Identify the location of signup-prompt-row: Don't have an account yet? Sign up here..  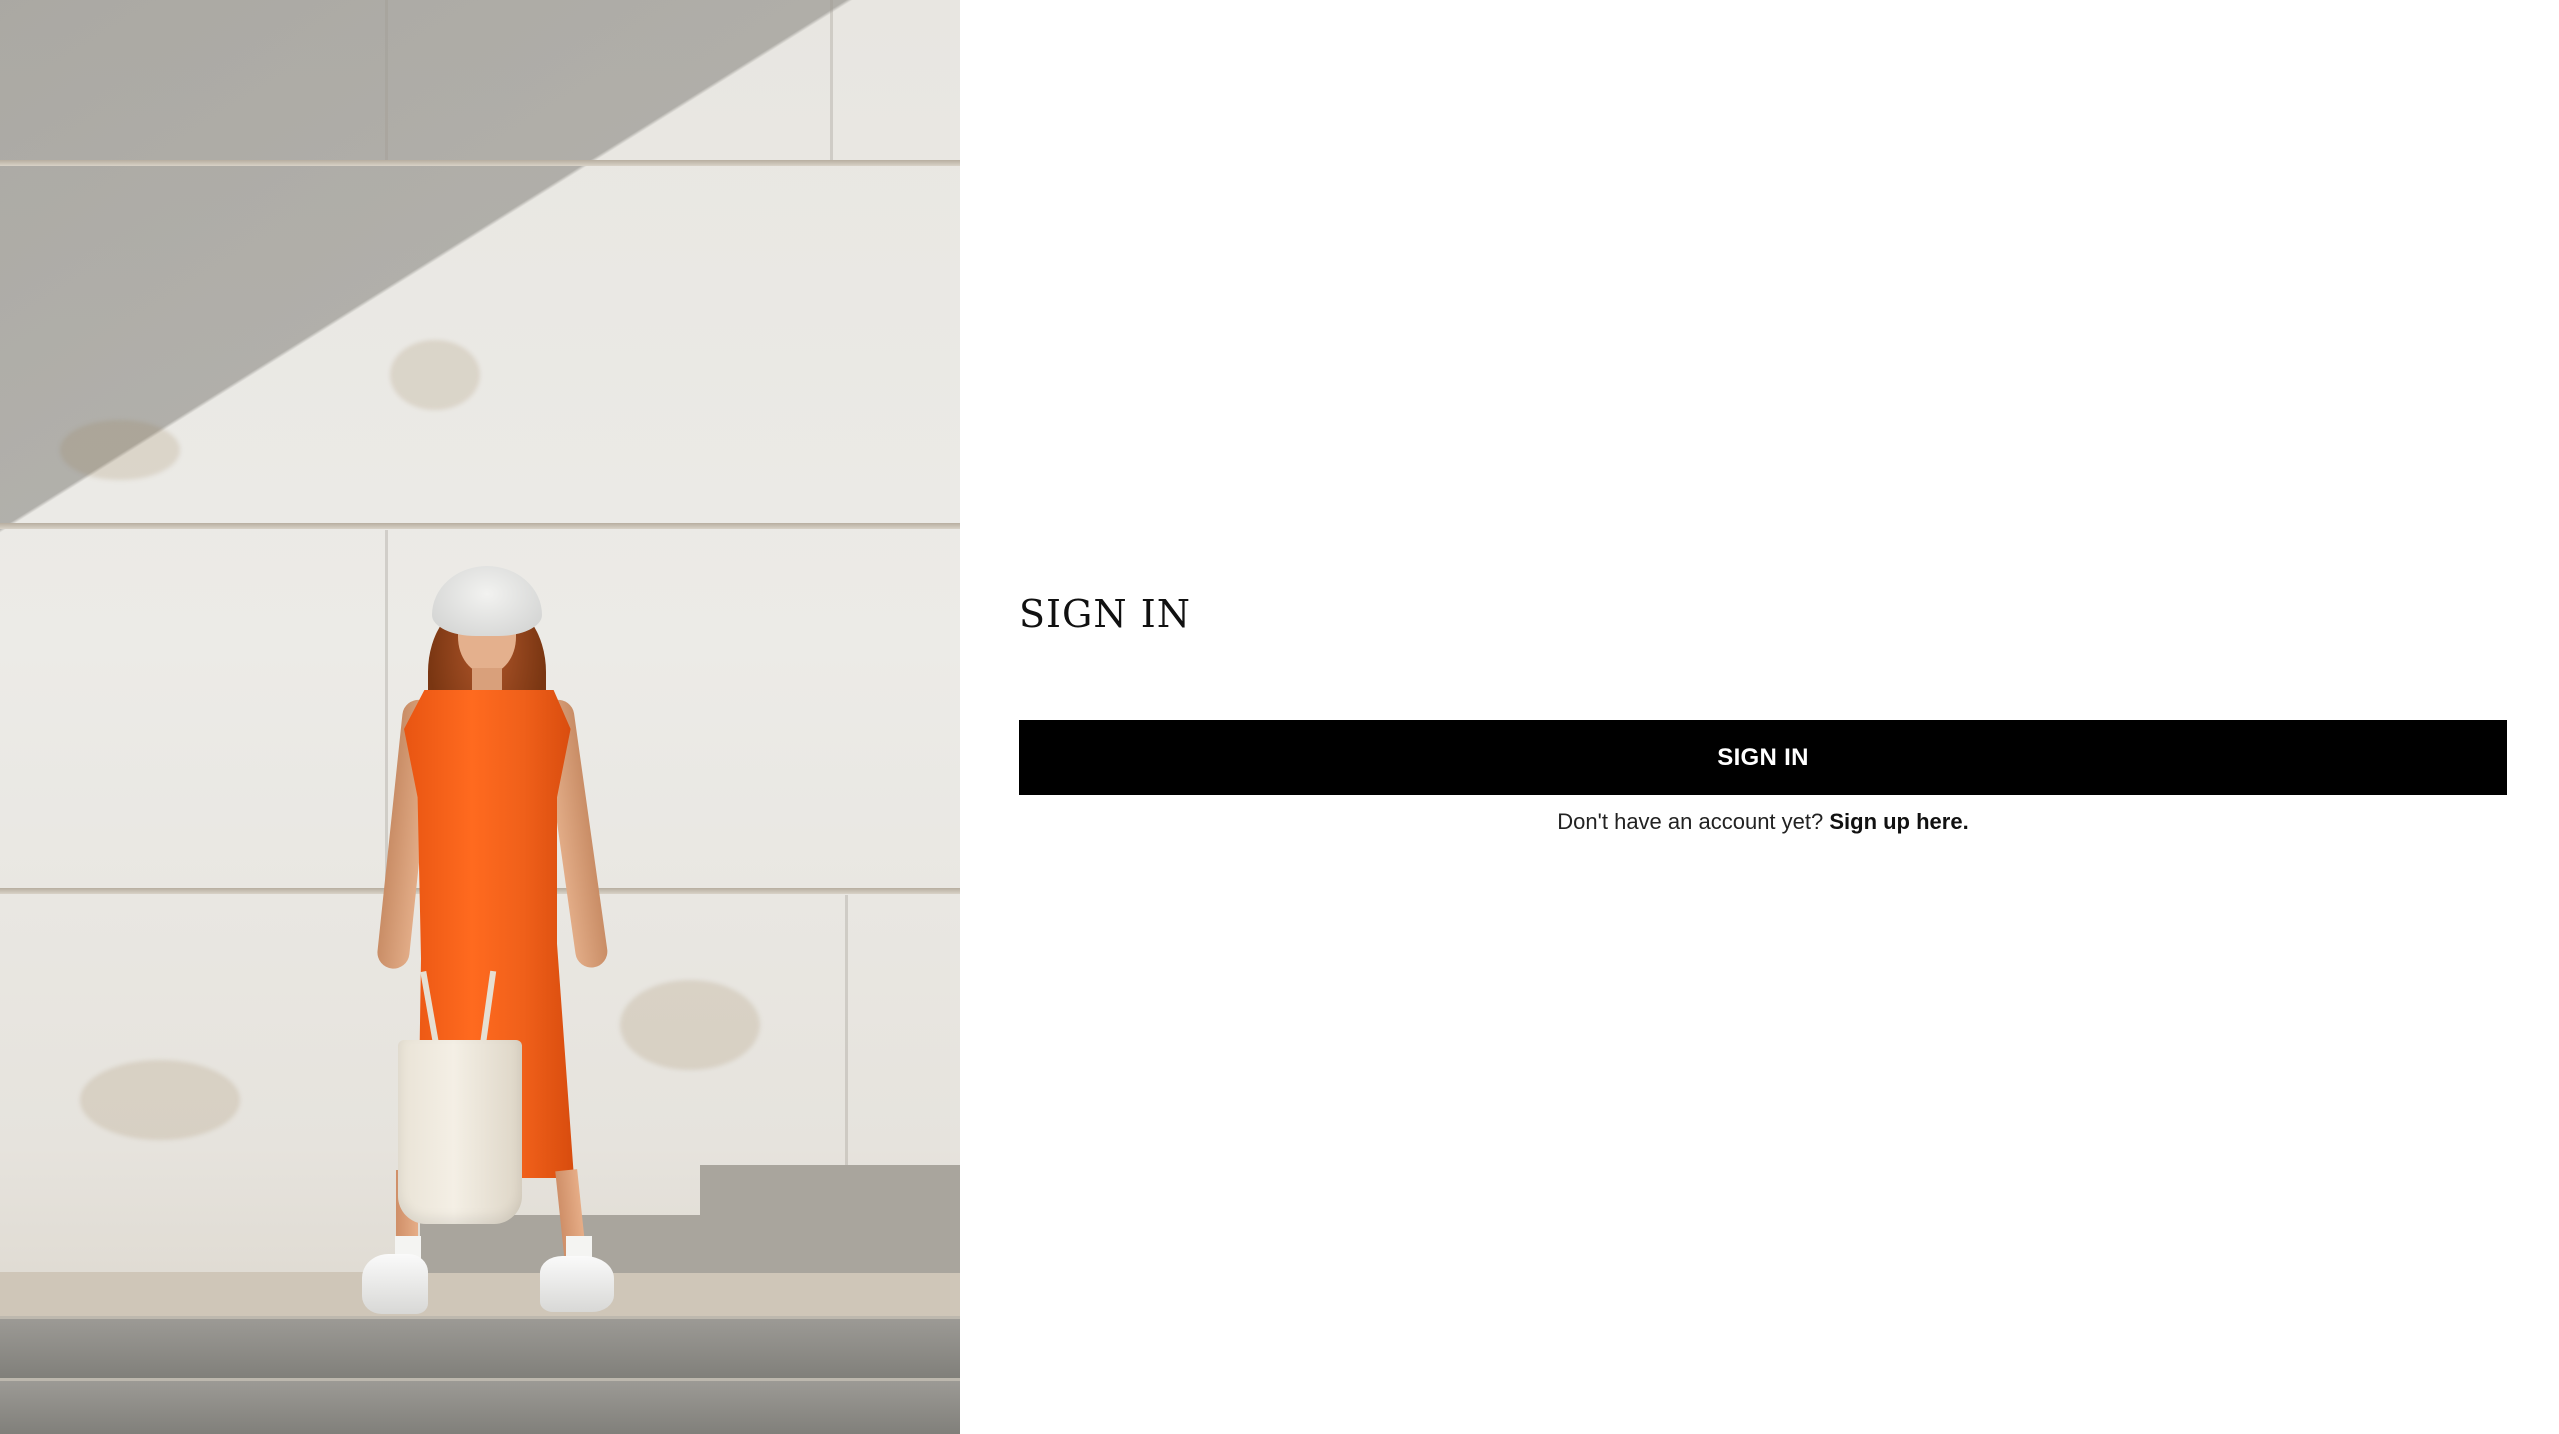
(1763, 822).